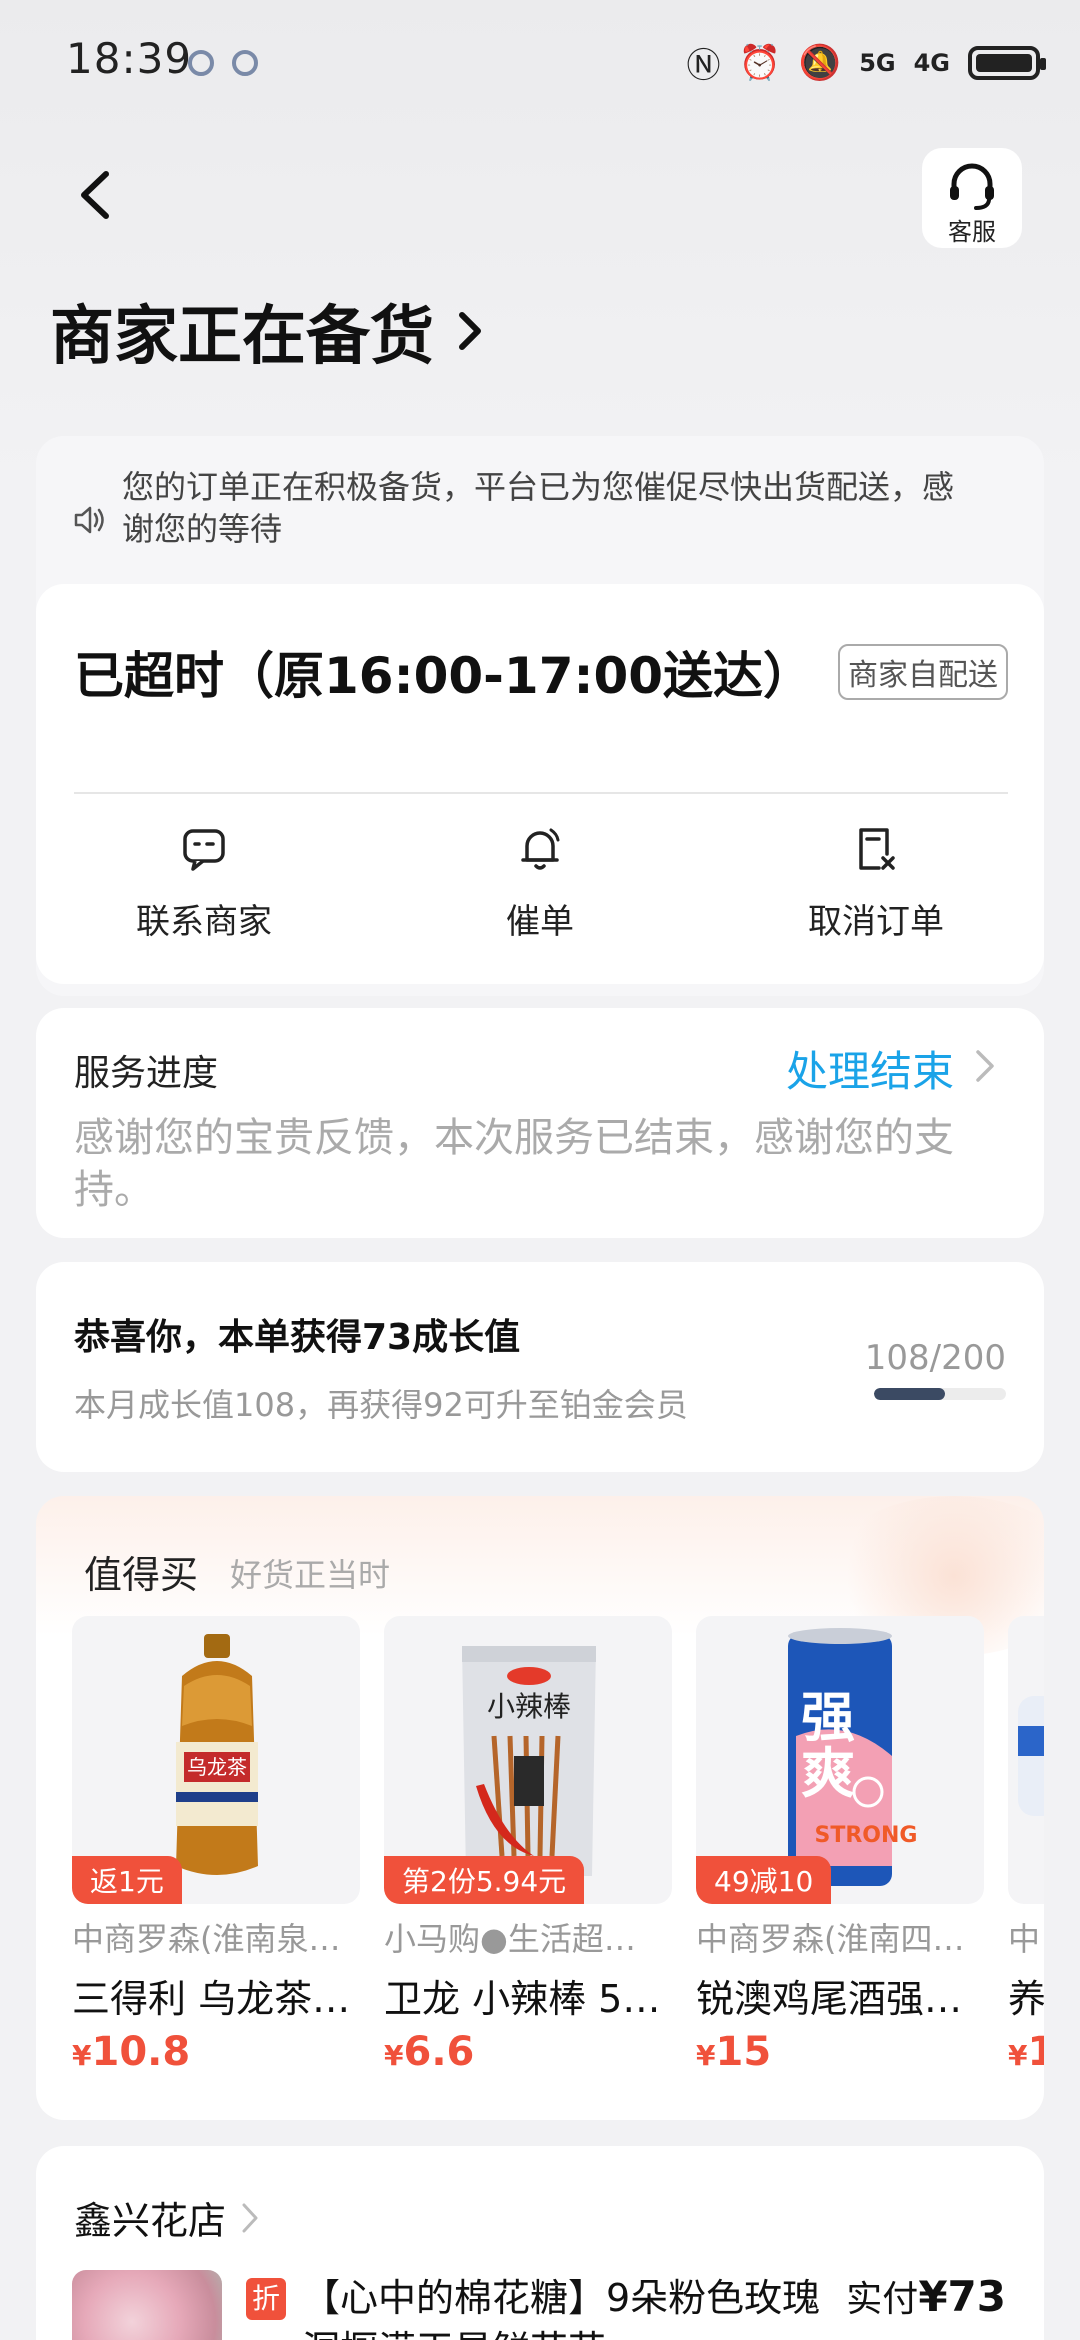 The width and height of the screenshot is (1080, 2340). Describe the element at coordinates (923, 672) in the screenshot. I see `delivery-type-badge: 商家自配送` at that location.